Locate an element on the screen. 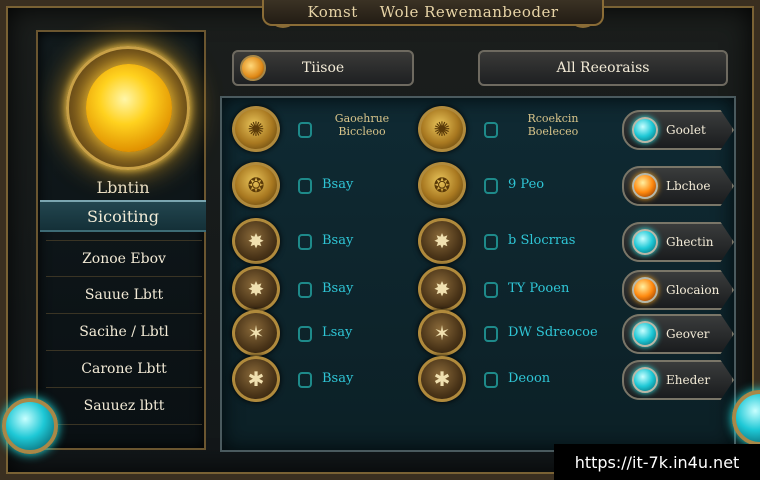 This screenshot has width=760, height=480. reward-action-label: Lbchoe is located at coordinates (688, 186).